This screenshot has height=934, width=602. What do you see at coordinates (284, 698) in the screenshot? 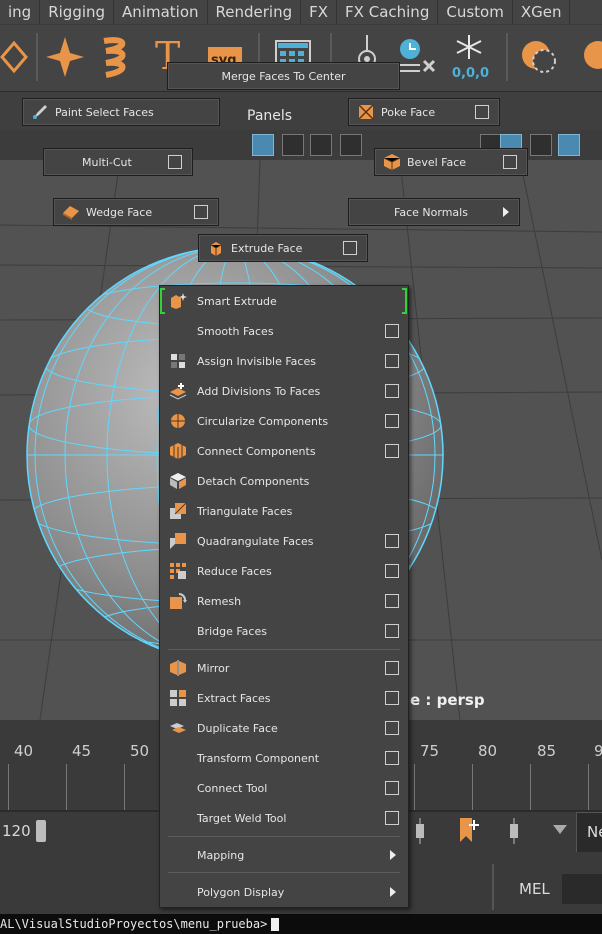
I see `menu-item-extract-faces: Extract Faces` at bounding box center [284, 698].